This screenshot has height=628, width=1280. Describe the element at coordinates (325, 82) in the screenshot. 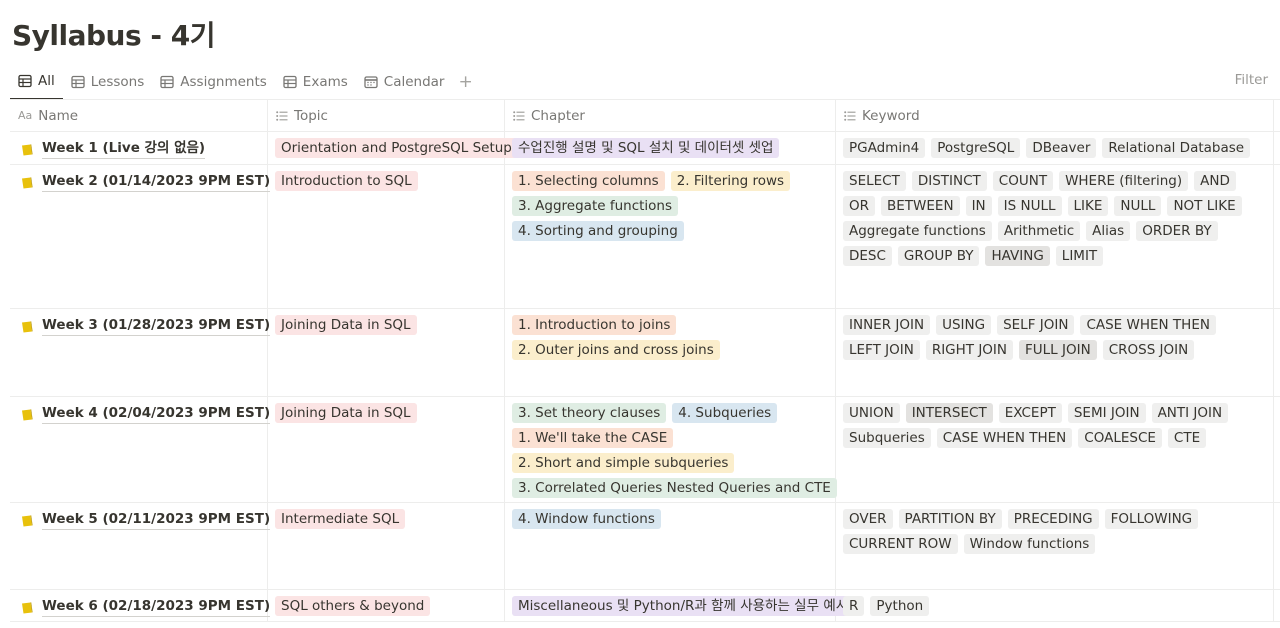

I see `tab-label: Exams` at that location.